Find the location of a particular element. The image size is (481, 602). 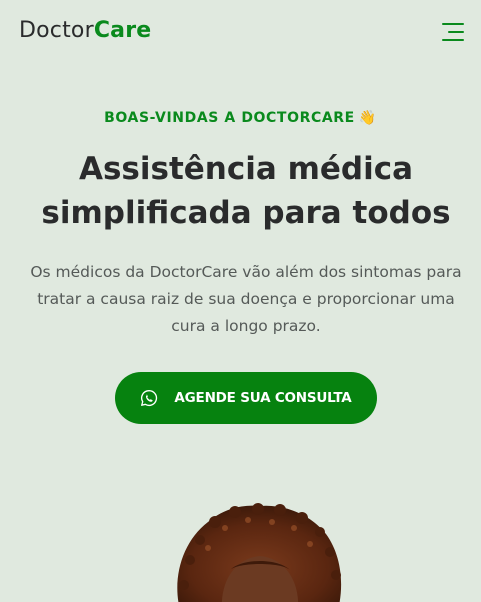

cta-label: AGENDE SUA CONSULTA is located at coordinates (263, 398).